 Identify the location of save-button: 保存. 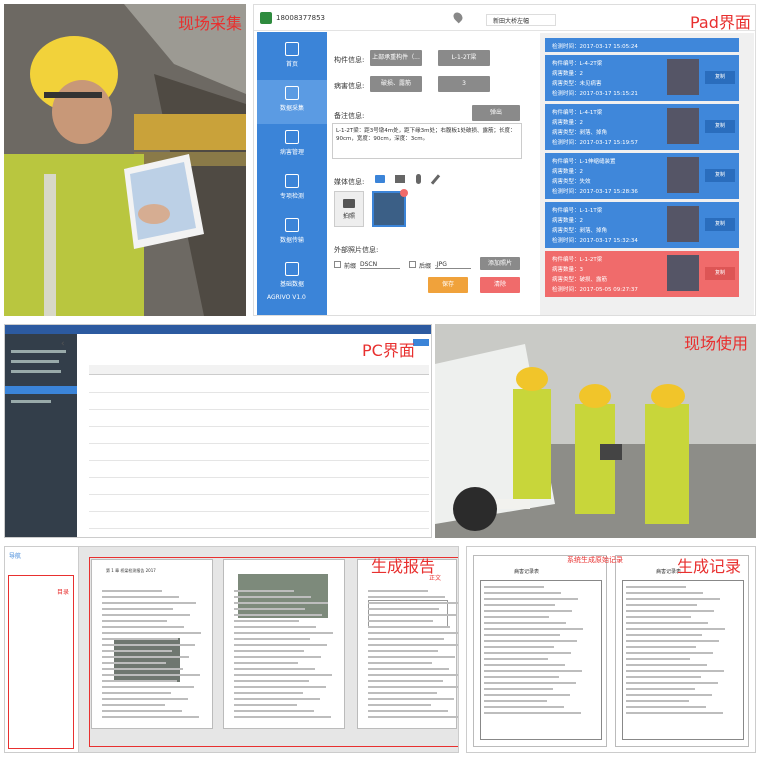
(448, 285).